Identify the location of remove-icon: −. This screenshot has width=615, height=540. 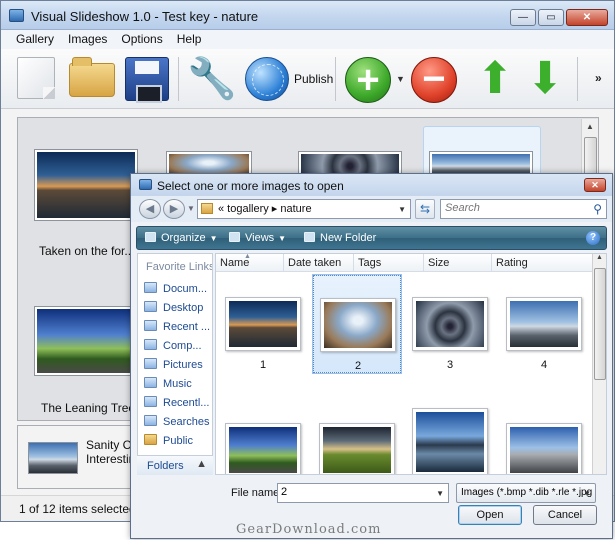
(434, 80).